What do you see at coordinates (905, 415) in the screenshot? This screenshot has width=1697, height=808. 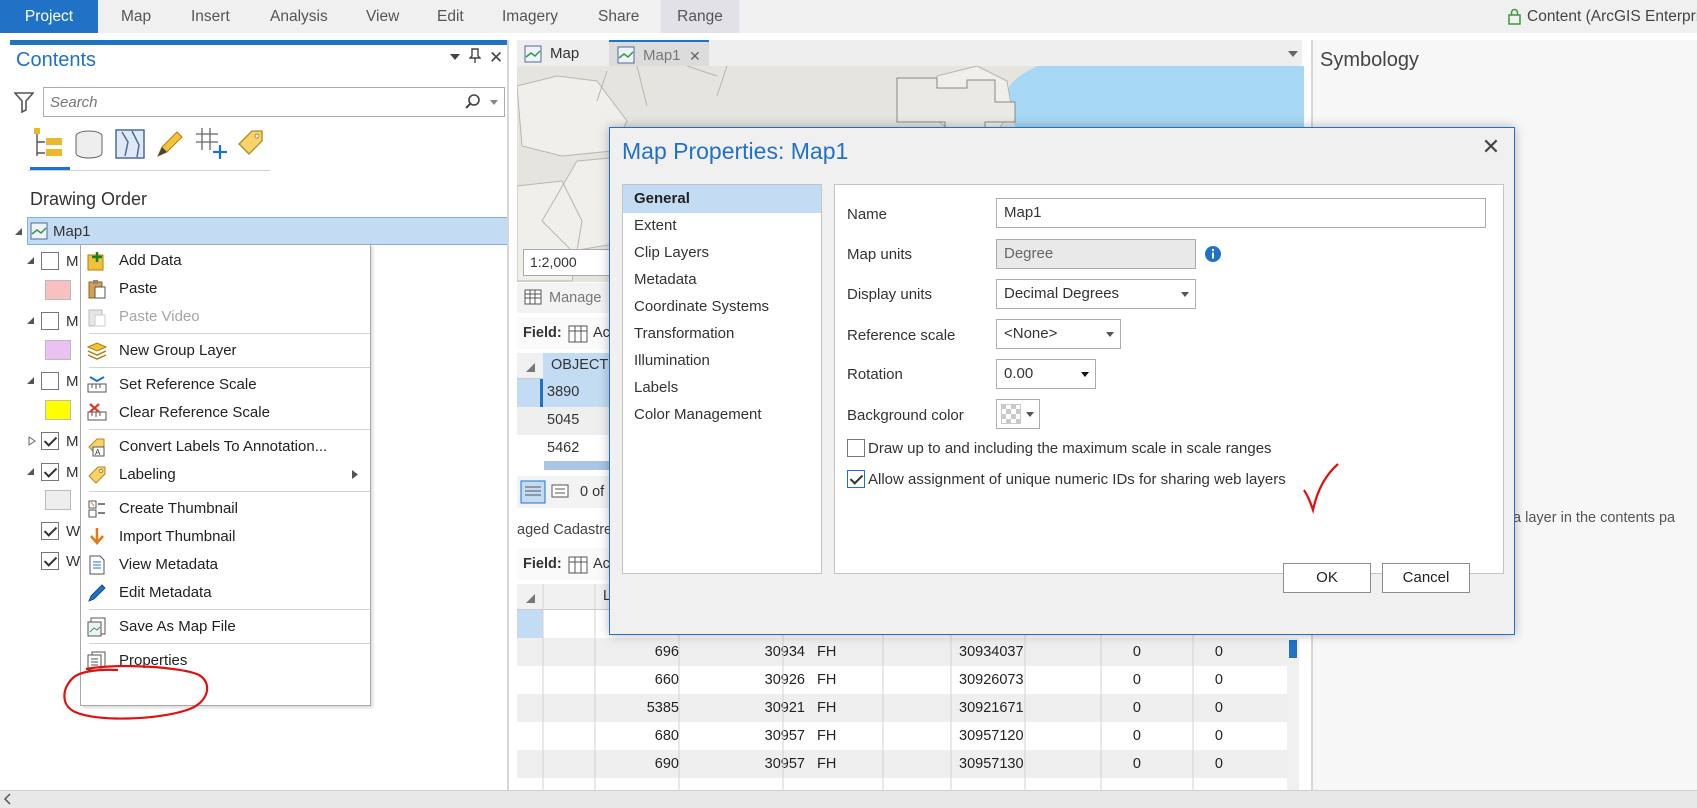 I see `background-color-label: Background color` at bounding box center [905, 415].